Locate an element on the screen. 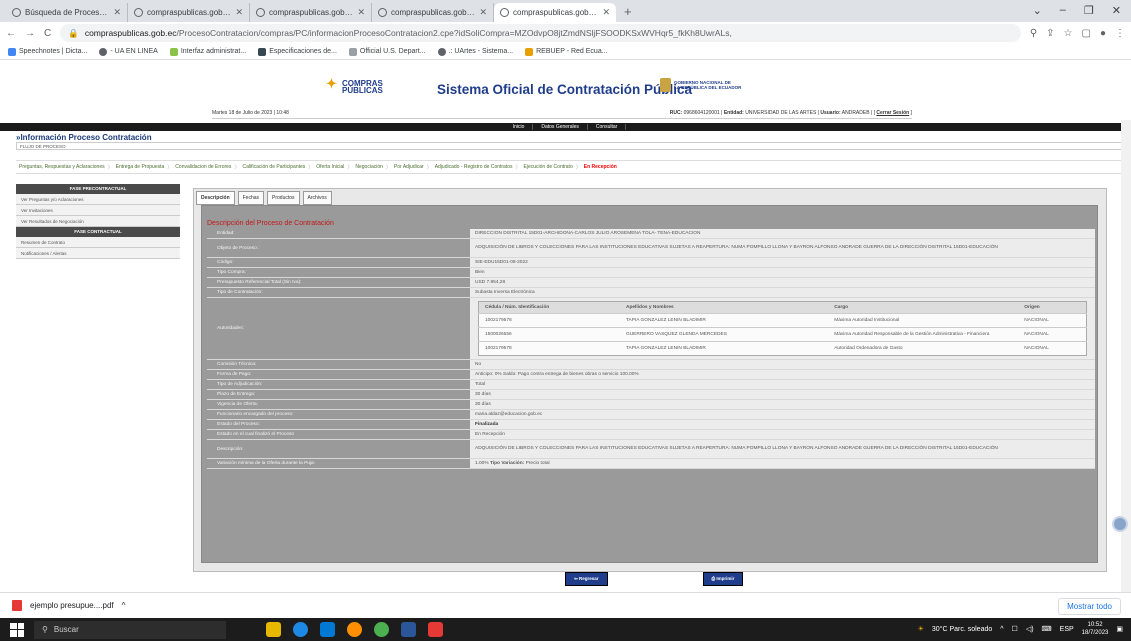 The height and width of the screenshot is (641, 1131). step-current: En Recepción is located at coordinates (600, 167).